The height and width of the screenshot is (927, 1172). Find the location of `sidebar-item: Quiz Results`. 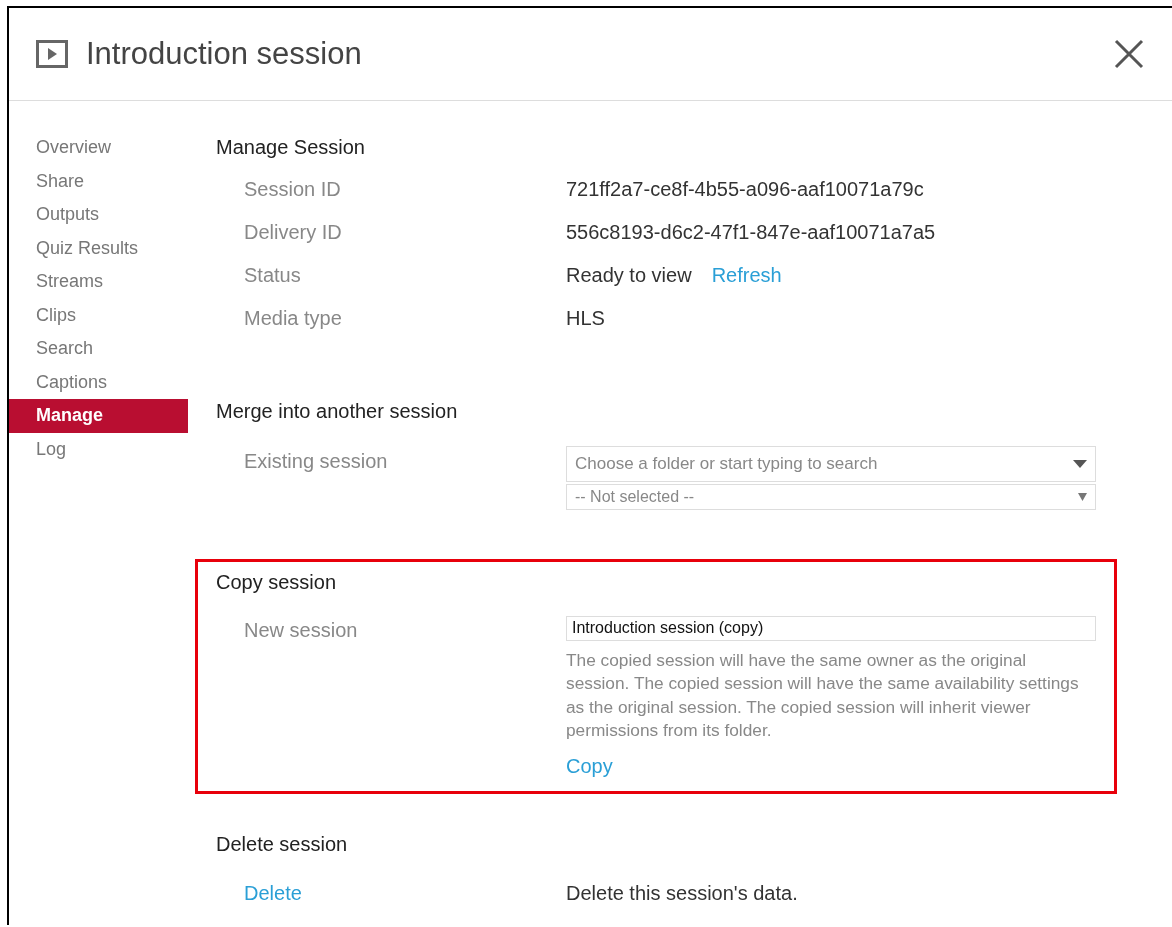

sidebar-item: Quiz Results is located at coordinates (98, 248).